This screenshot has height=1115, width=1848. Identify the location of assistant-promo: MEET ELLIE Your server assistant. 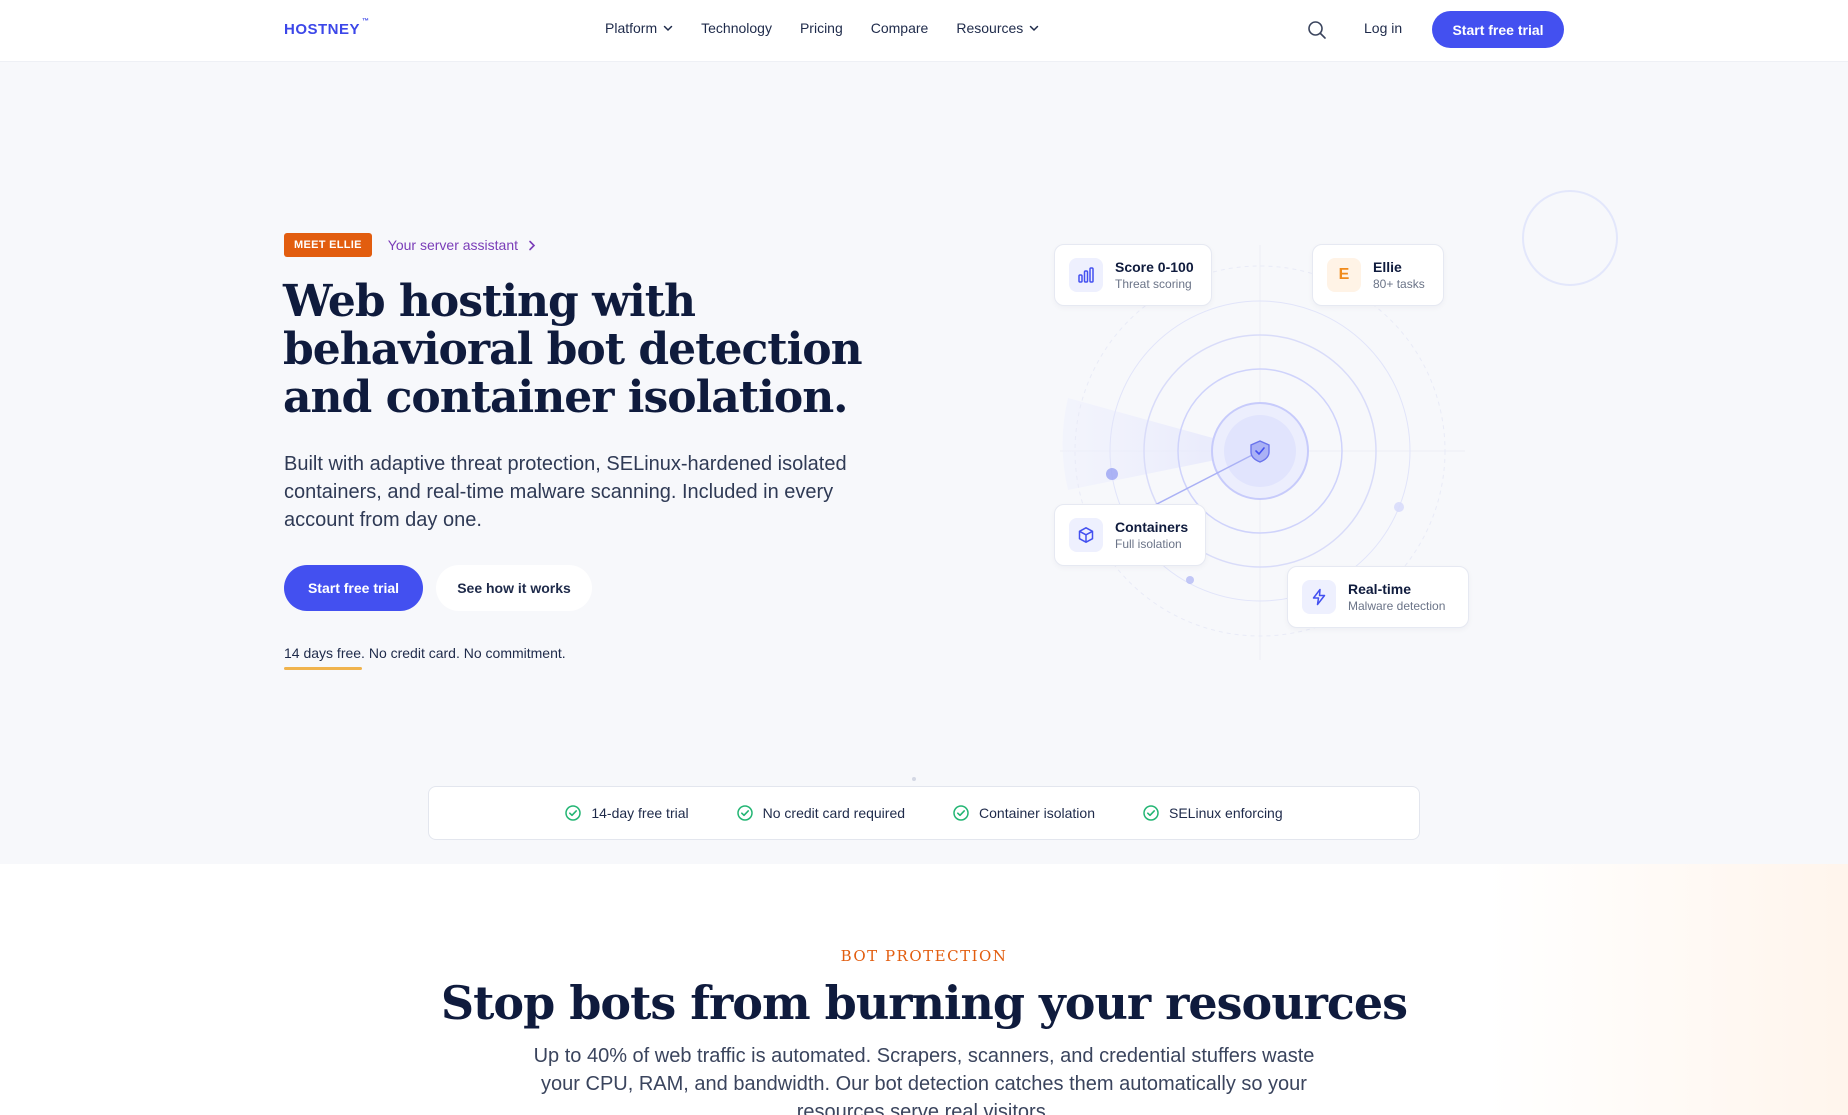
(410, 245).